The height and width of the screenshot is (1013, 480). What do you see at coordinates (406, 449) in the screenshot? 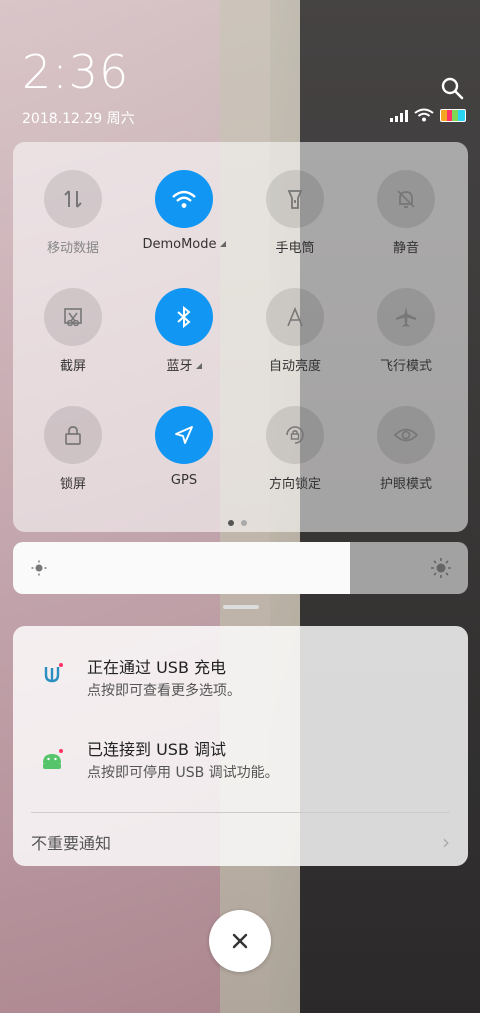
I see `tile-eye-care: 护眼模式` at bounding box center [406, 449].